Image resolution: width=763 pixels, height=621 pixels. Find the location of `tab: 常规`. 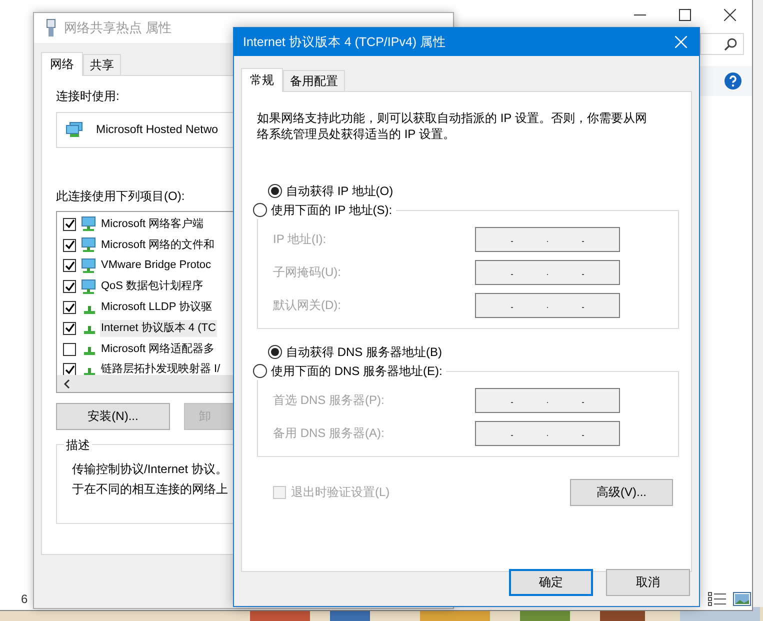

tab: 常规 is located at coordinates (262, 80).